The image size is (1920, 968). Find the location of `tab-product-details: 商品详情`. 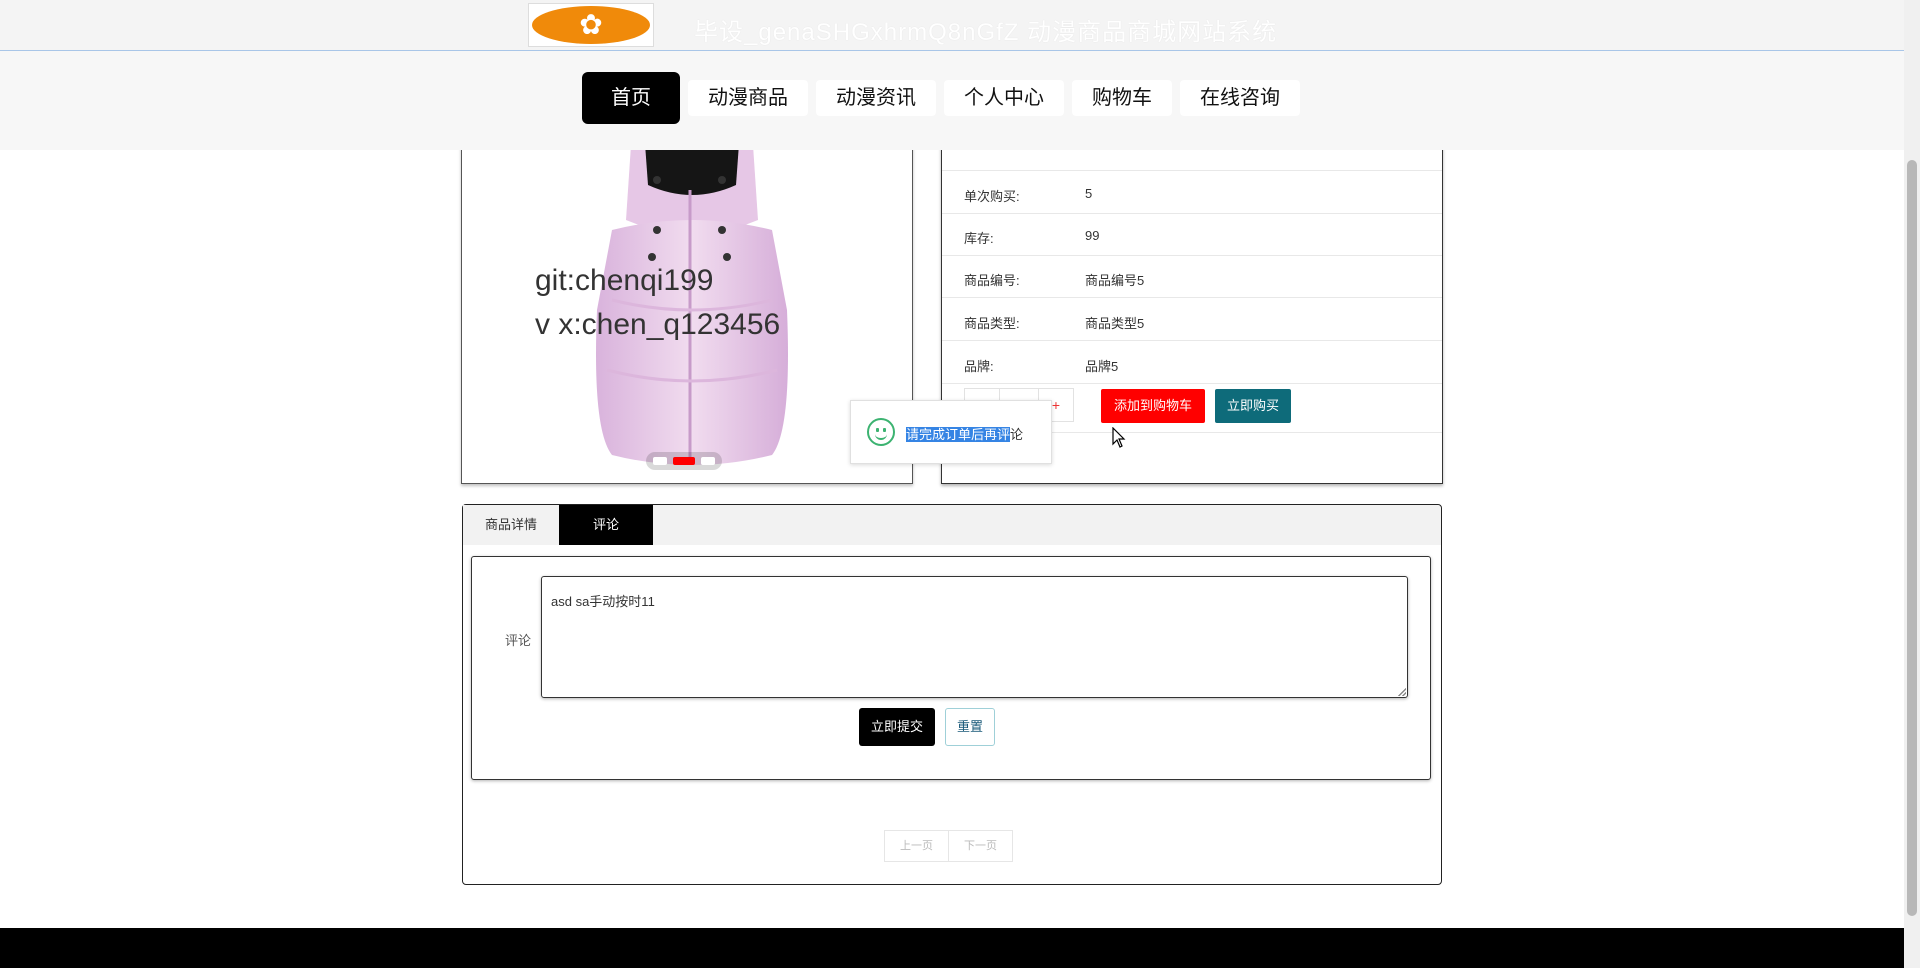

tab-product-details: 商品详情 is located at coordinates (511, 525).